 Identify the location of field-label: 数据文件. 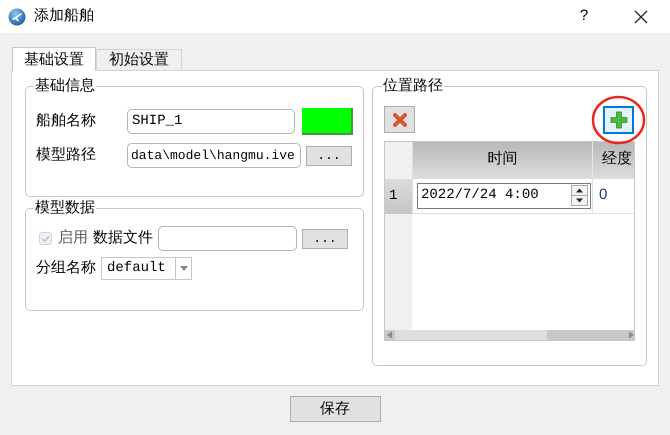
(123, 238).